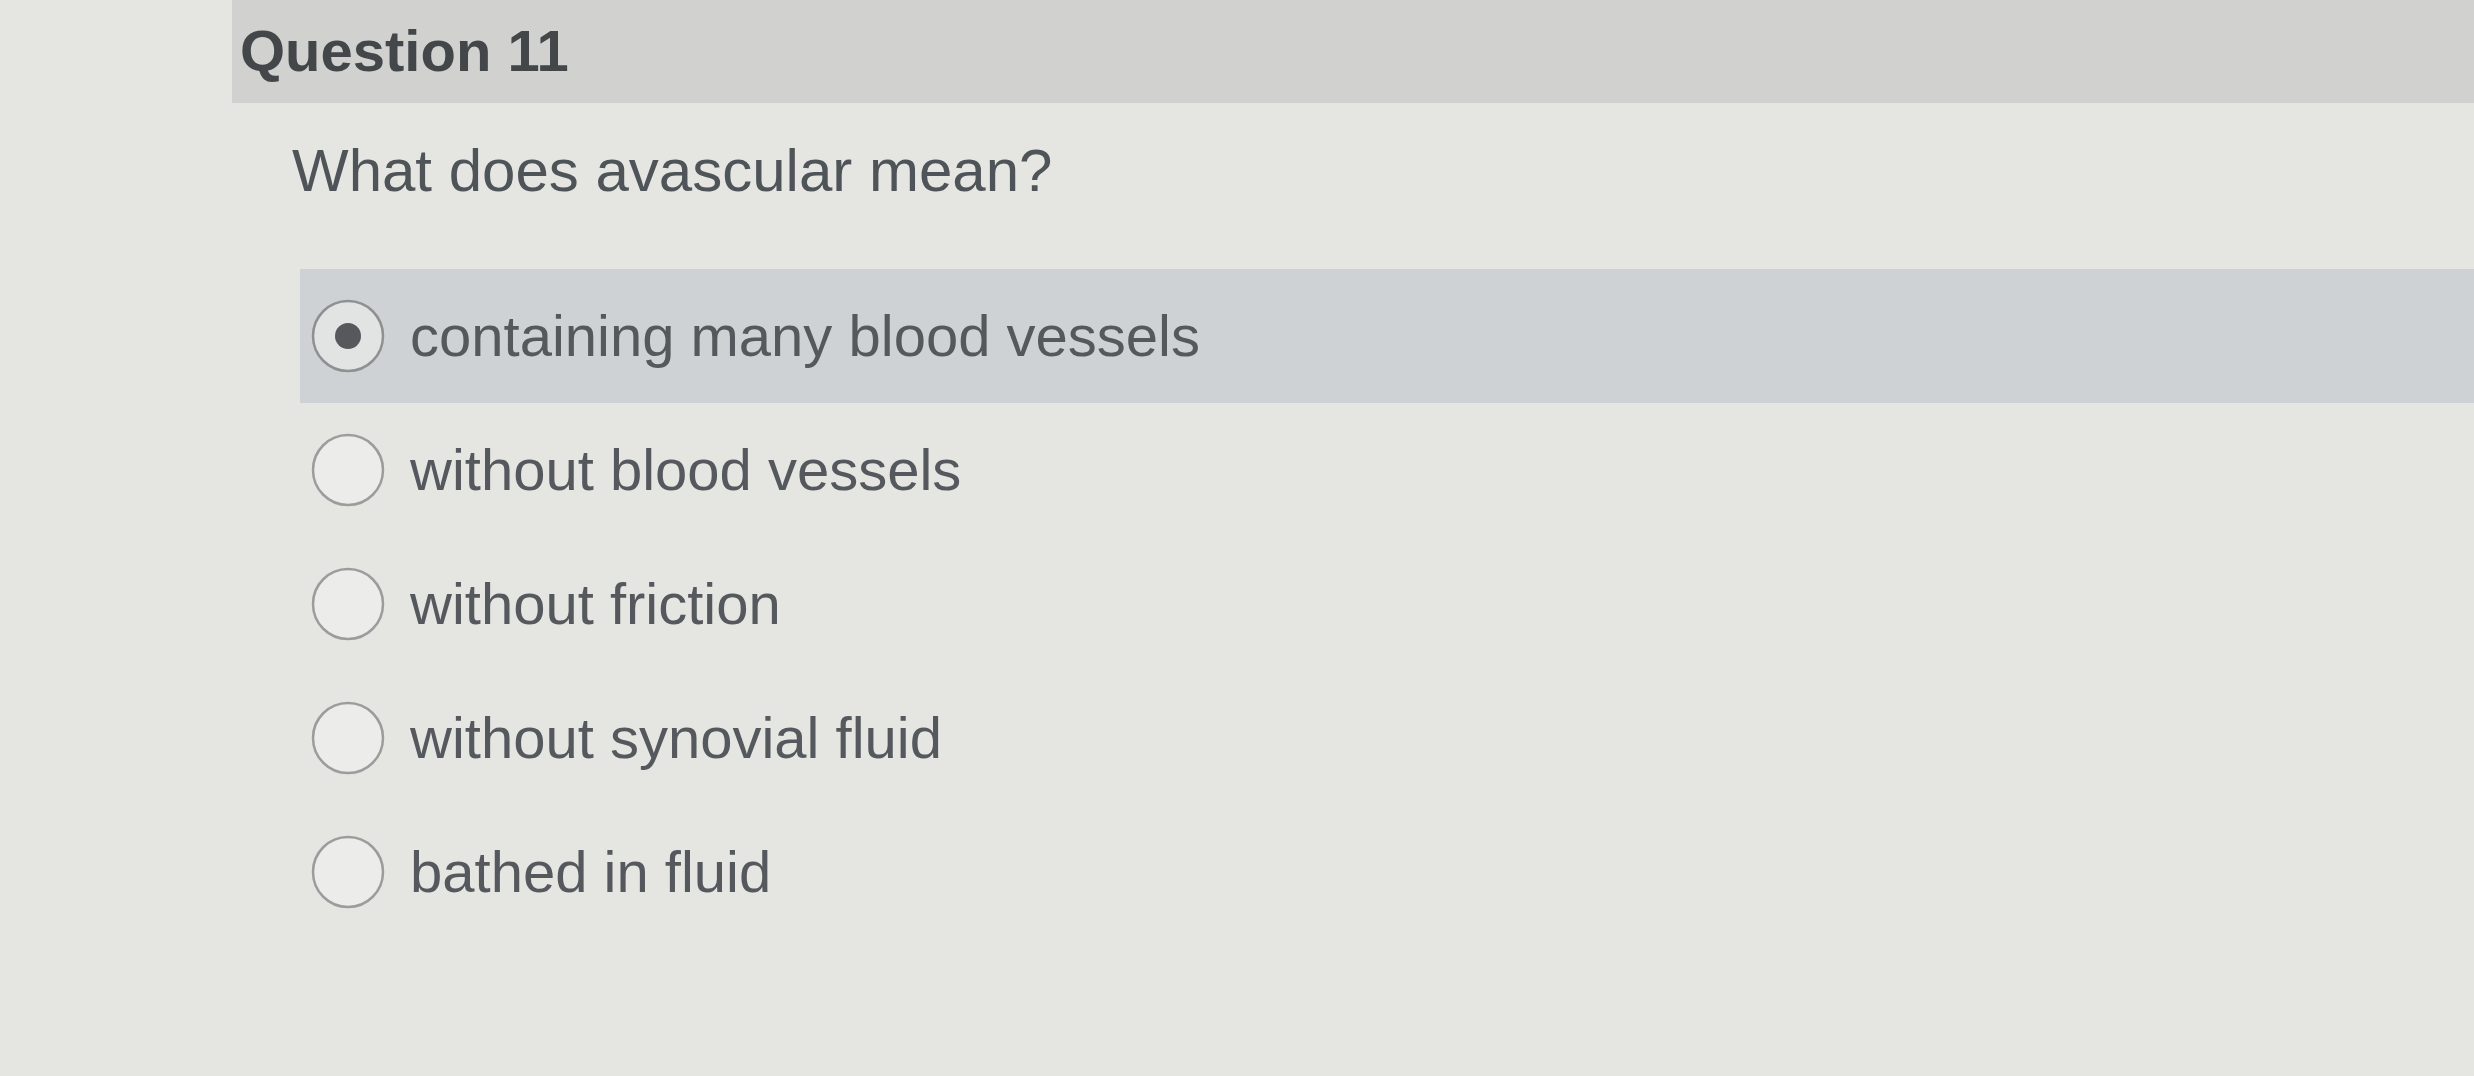 The width and height of the screenshot is (2474, 1076). What do you see at coordinates (627, 738) in the screenshot?
I see `answer-option: without synovial fluid` at bounding box center [627, 738].